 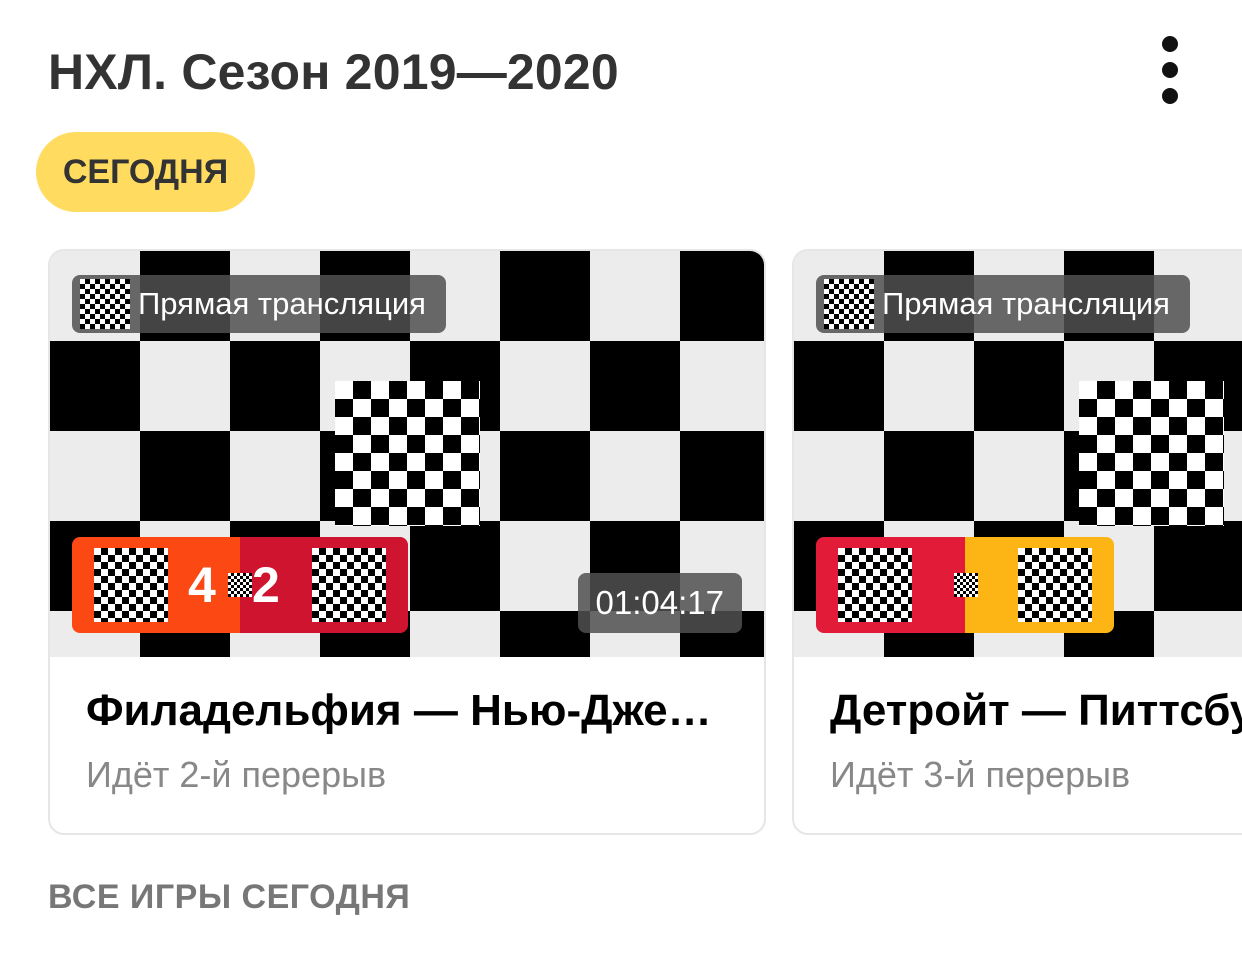 What do you see at coordinates (625, 73) in the screenshot?
I see `header: НХЛ. Сезон 2019—2020` at bounding box center [625, 73].